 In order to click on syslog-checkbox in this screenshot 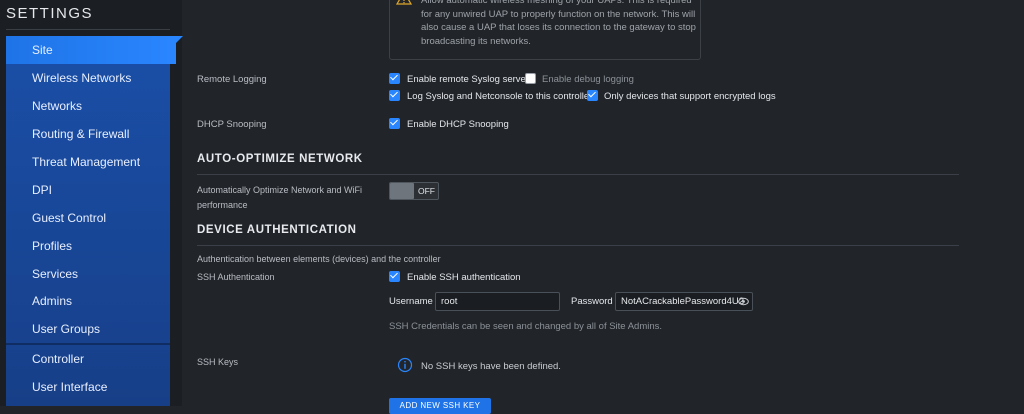, I will do `click(394, 78)`.